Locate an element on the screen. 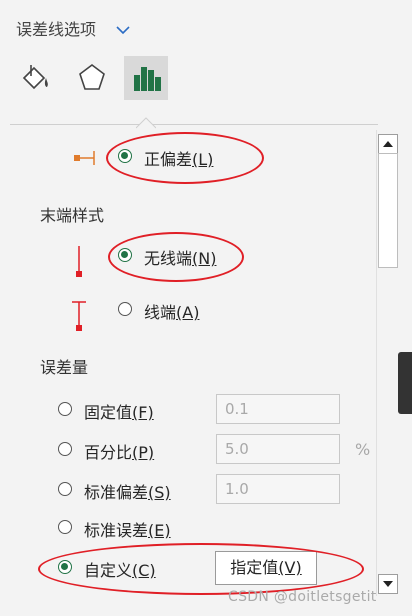 The image size is (412, 616). cap-radio is located at coordinates (125, 309).